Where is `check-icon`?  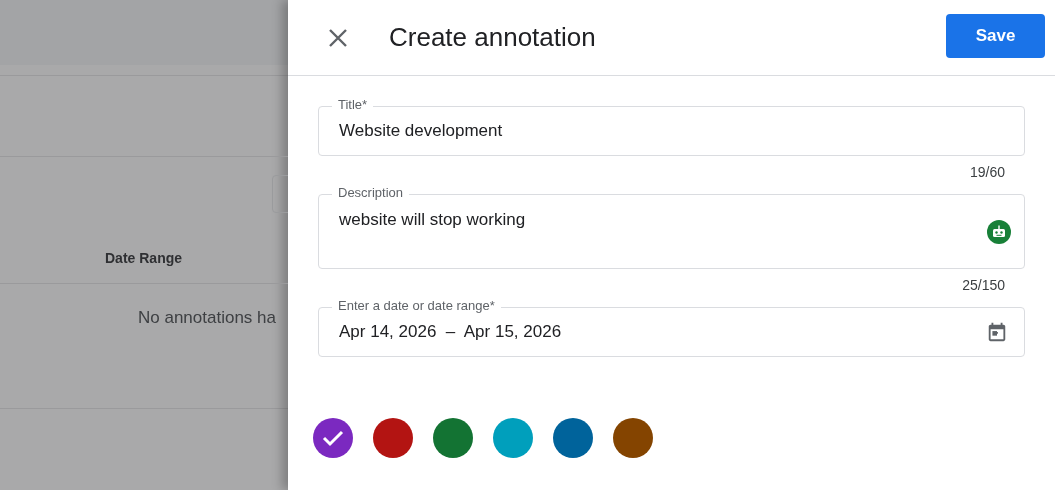 check-icon is located at coordinates (333, 438).